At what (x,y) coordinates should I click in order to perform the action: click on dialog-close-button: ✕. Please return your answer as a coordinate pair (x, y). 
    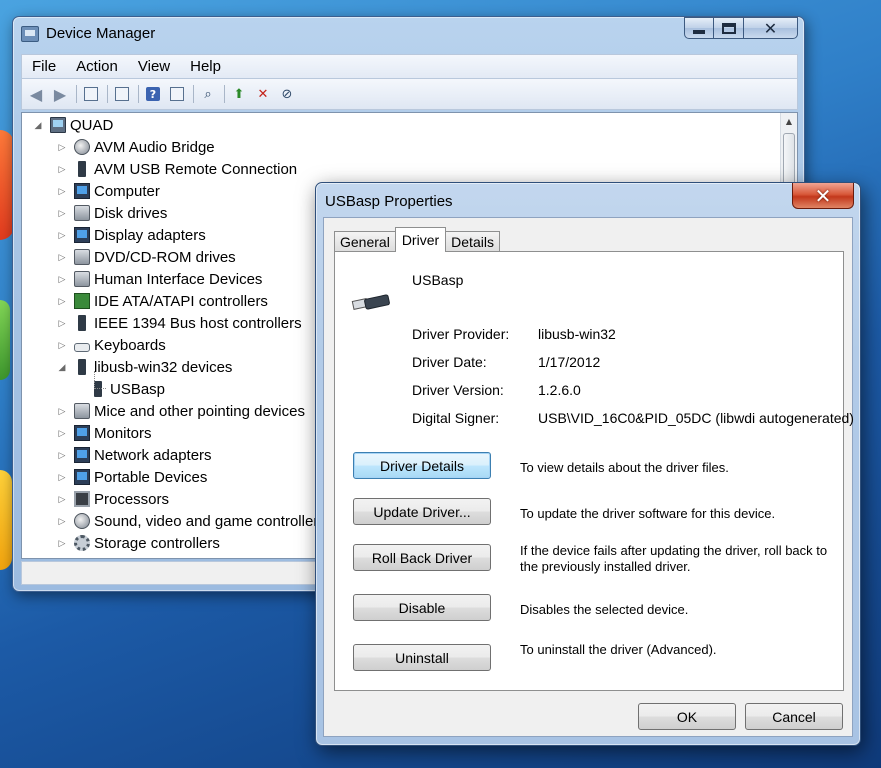
    Looking at the image, I should click on (823, 196).